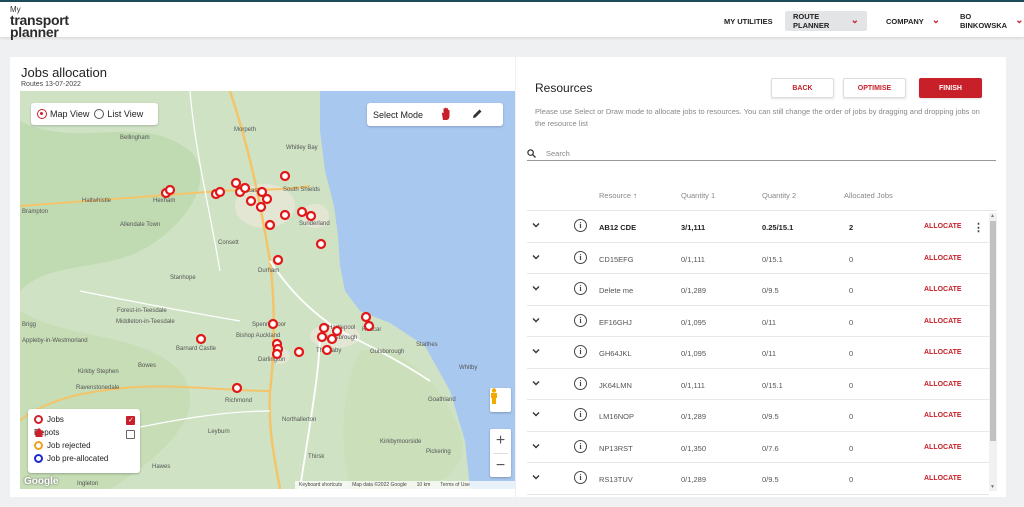 The image size is (1024, 507). I want to click on col-allocated-jobs: Allocated Jobs, so click(868, 195).